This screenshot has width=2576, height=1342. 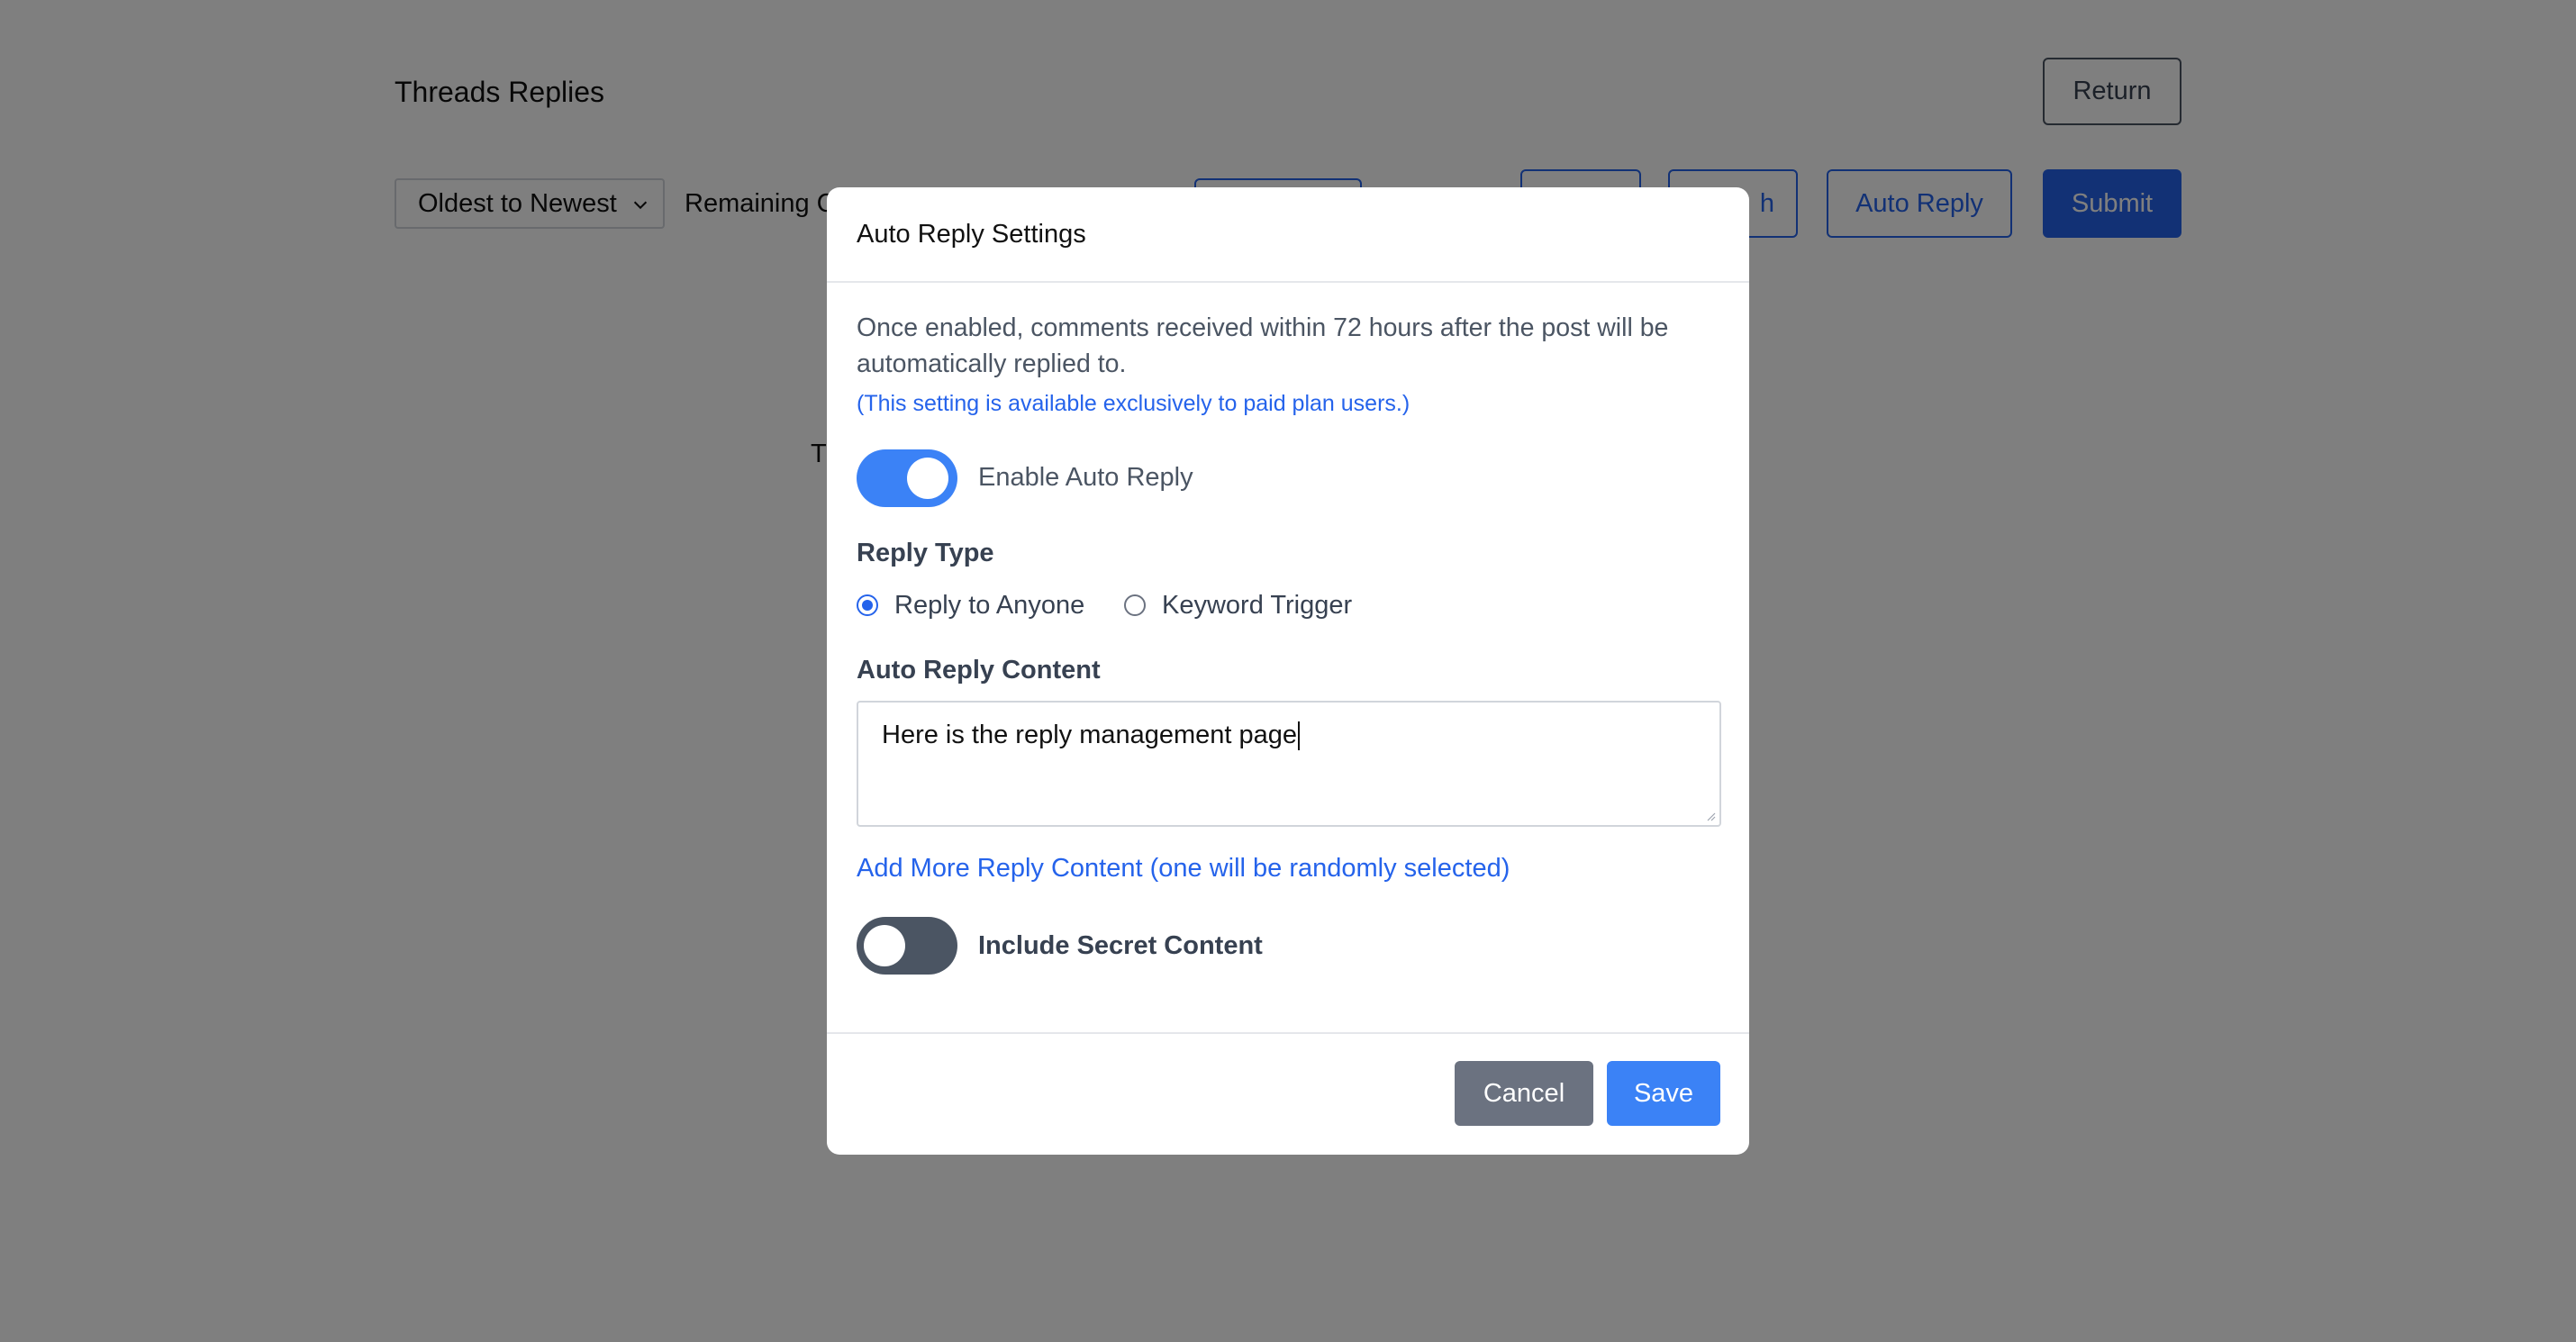 I want to click on radio-unchecked-icon, so click(x=1135, y=605).